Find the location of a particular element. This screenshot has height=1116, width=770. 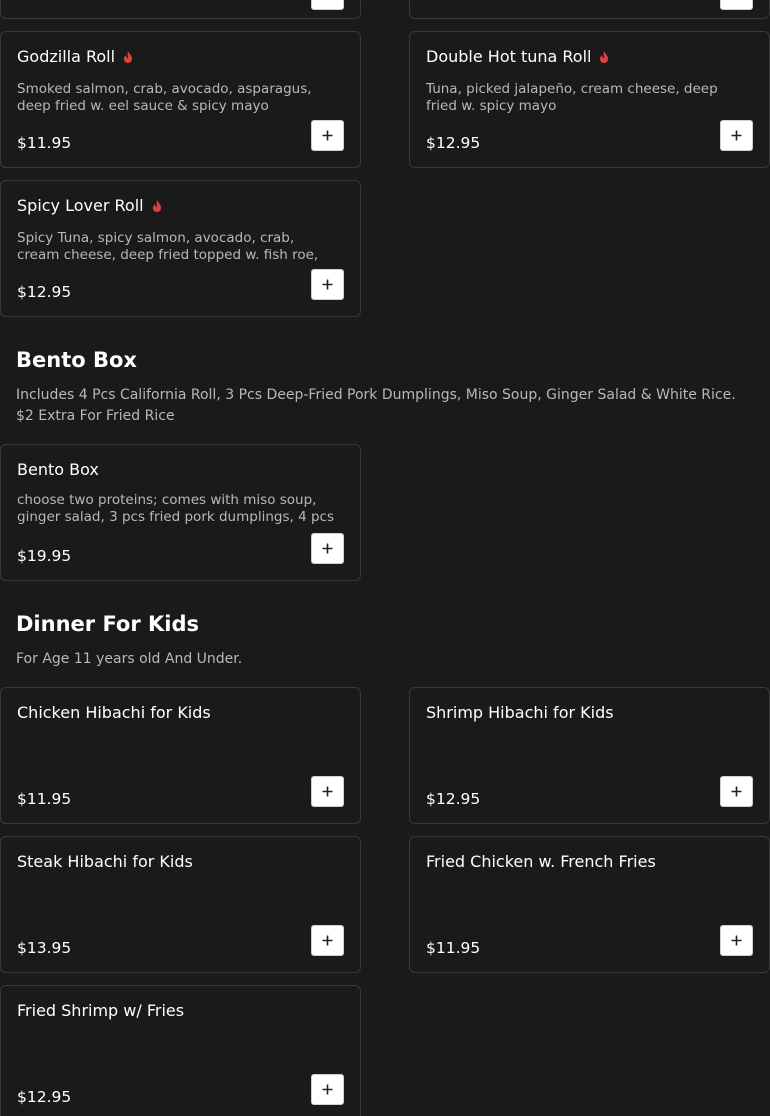

menu-item-price: $13.95 is located at coordinates (44, 948).